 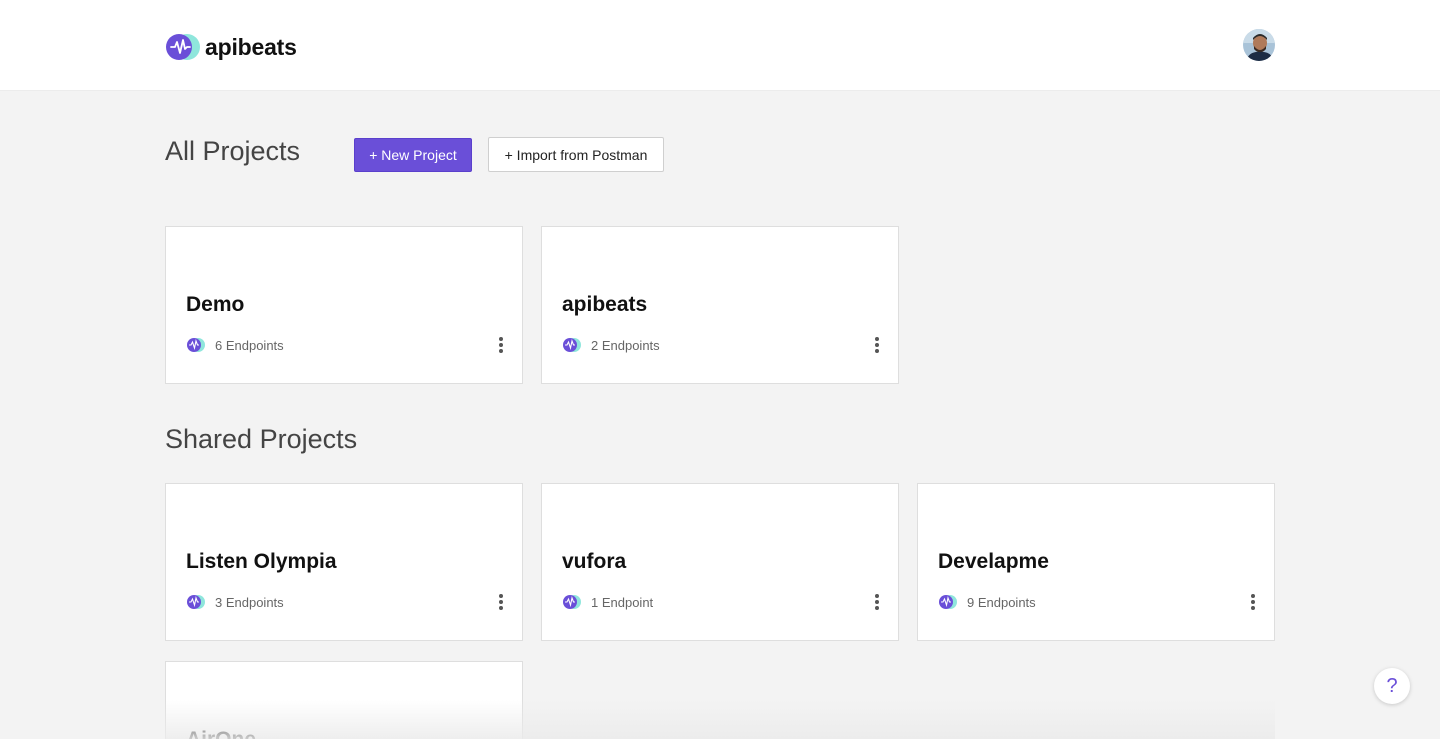 What do you see at coordinates (413, 155) in the screenshot?
I see `new-project-button: + New Project` at bounding box center [413, 155].